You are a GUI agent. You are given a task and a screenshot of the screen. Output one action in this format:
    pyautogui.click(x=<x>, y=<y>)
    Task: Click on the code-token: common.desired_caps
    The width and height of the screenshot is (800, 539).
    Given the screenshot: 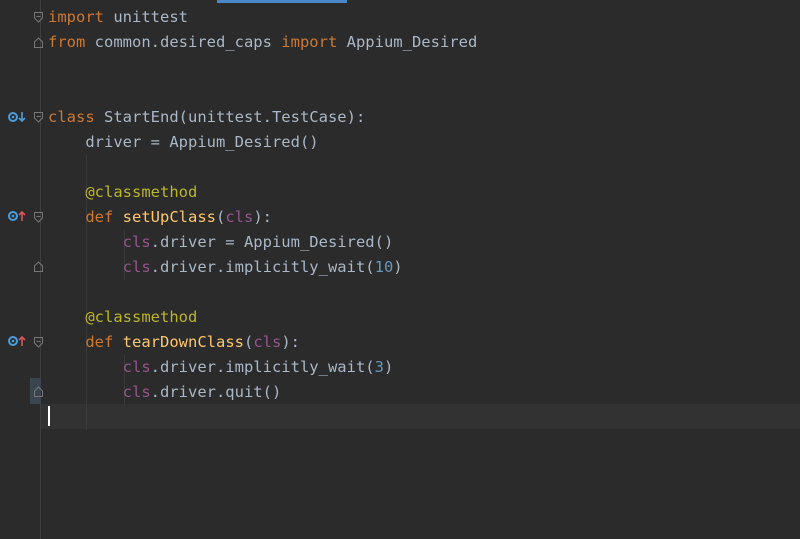 What is the action you would take?
    pyautogui.click(x=183, y=42)
    